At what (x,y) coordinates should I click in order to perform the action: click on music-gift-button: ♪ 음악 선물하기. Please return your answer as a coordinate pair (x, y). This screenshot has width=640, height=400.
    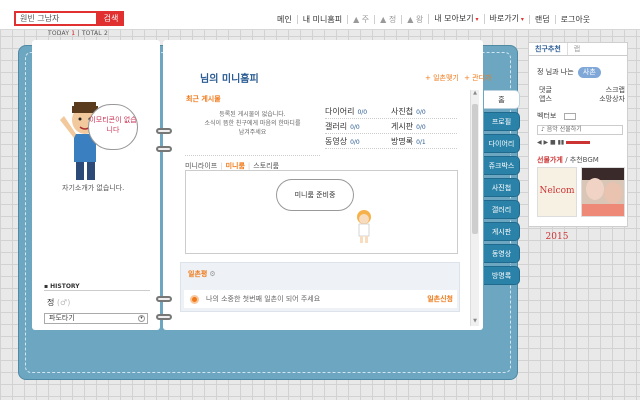
    Looking at the image, I should click on (580, 130).